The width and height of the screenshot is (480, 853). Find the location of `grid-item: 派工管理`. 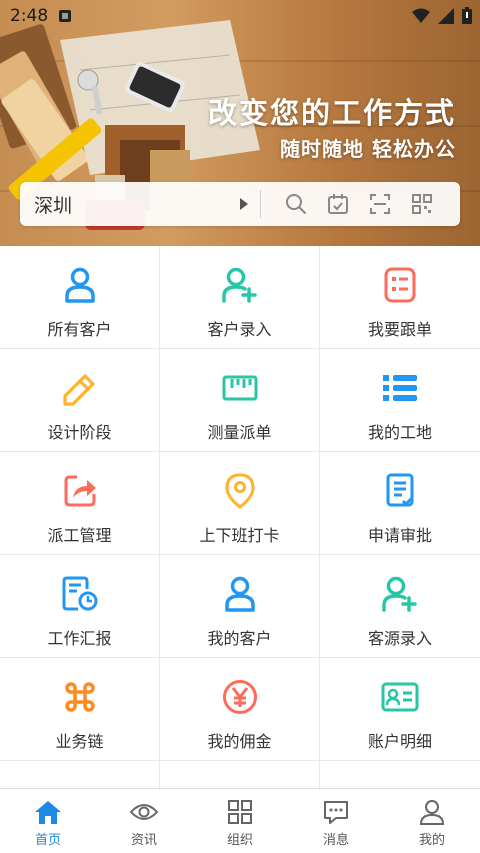

grid-item: 派工管理 is located at coordinates (80, 503).